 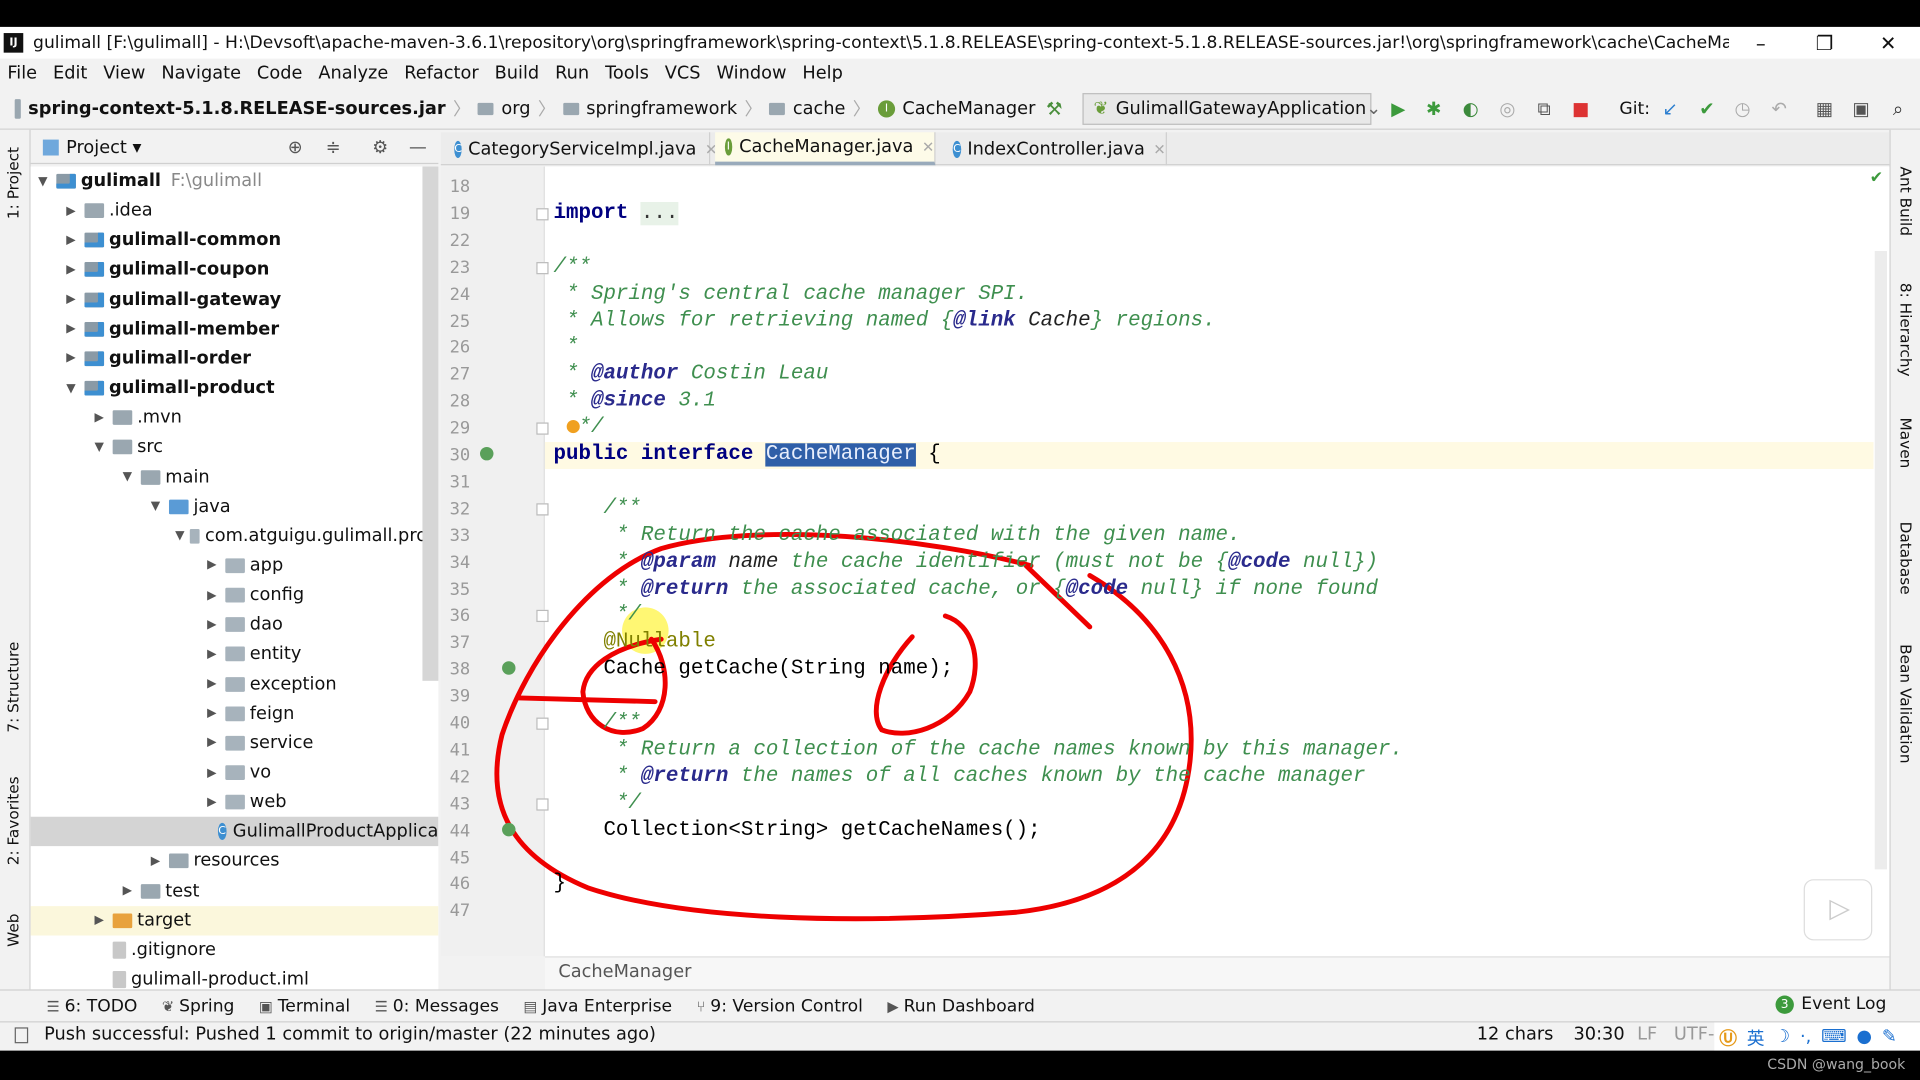 What do you see at coordinates (751, 74) in the screenshot?
I see `menu-window: Window` at bounding box center [751, 74].